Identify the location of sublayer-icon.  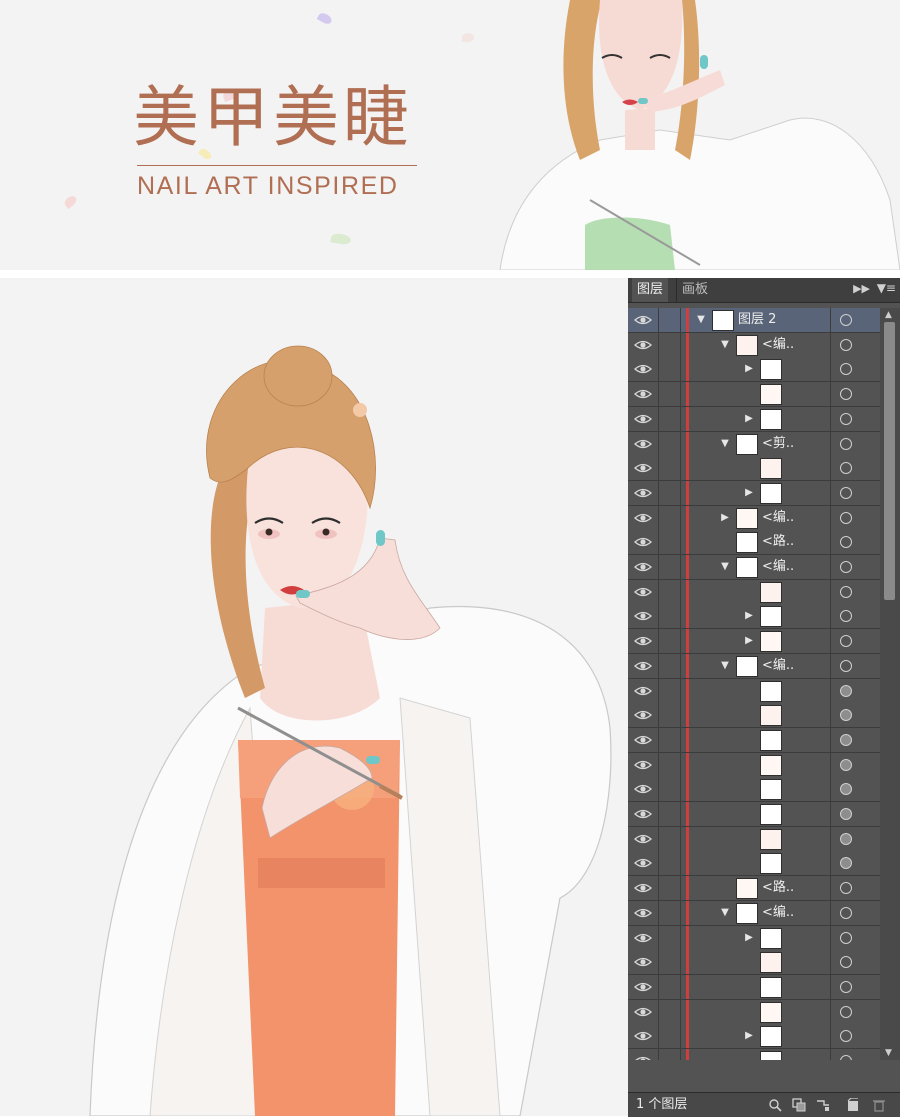
(823, 1105).